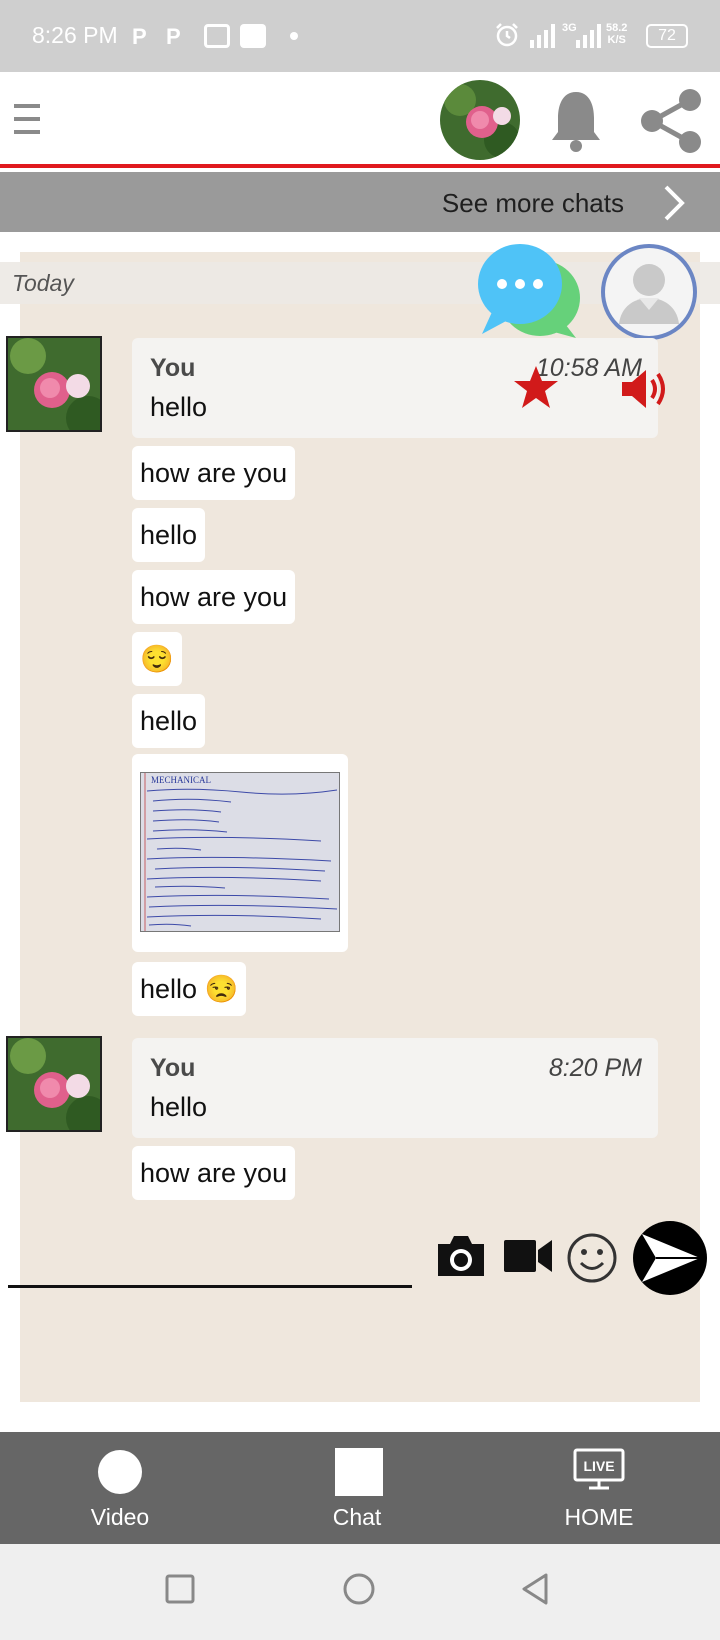 This screenshot has height=1640, width=720. I want to click on share-icon, so click(671, 121).